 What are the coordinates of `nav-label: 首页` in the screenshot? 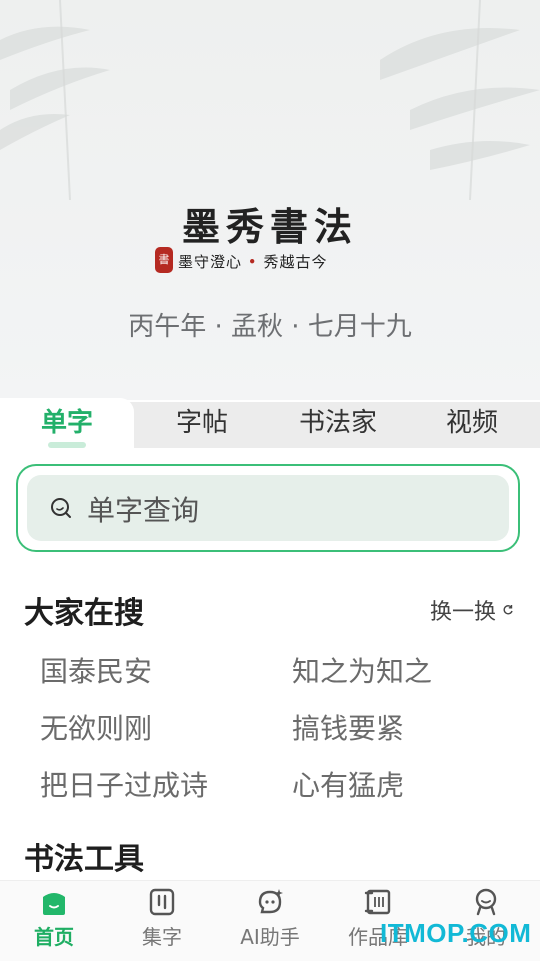 It's located at (54, 937).